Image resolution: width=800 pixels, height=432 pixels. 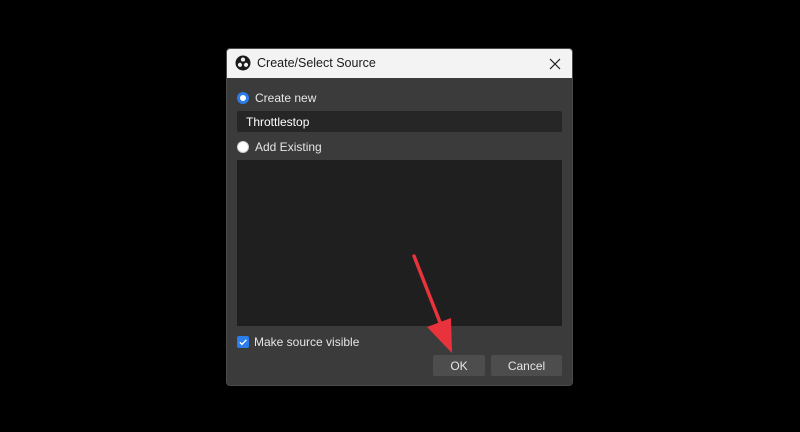 What do you see at coordinates (459, 365) in the screenshot?
I see `ok-button: OK` at bounding box center [459, 365].